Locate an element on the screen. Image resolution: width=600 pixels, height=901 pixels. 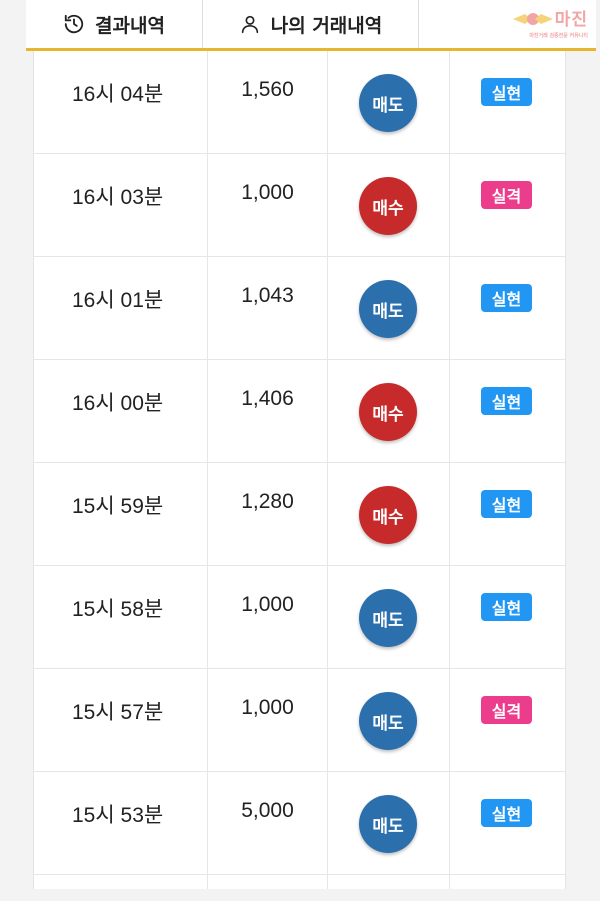
trade-amount: 5,000 is located at coordinates (267, 810).